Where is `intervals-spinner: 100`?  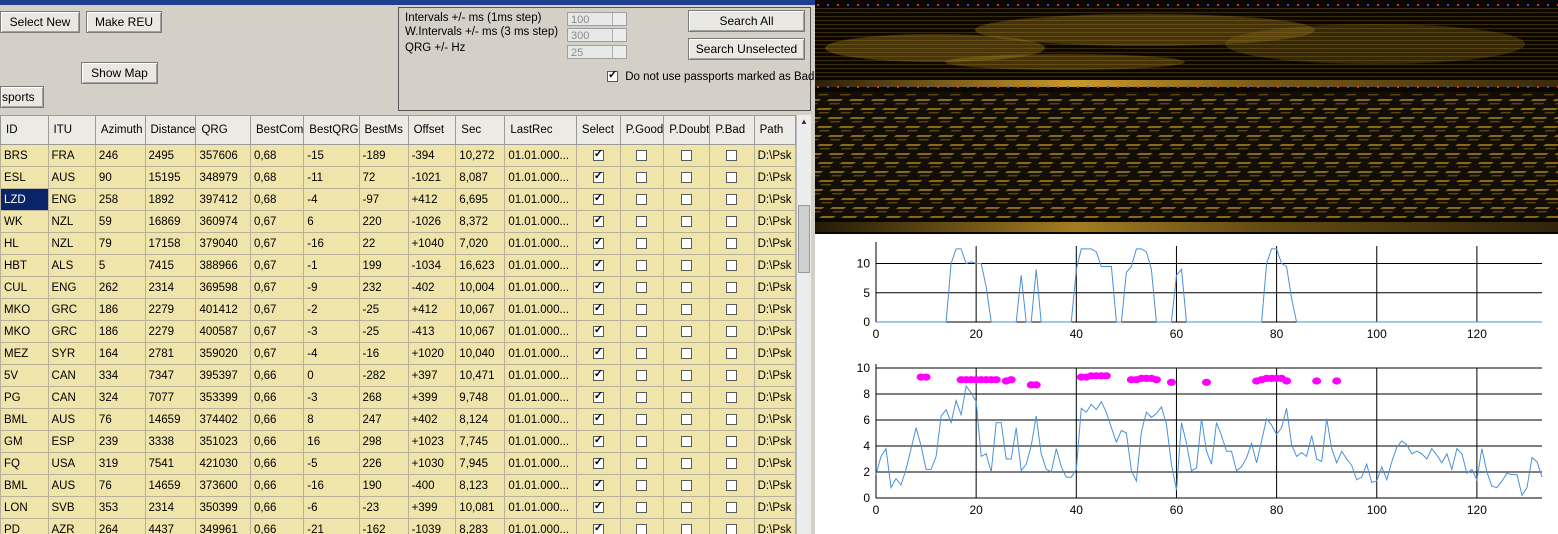
intervals-spinner: 100 is located at coordinates (597, 19).